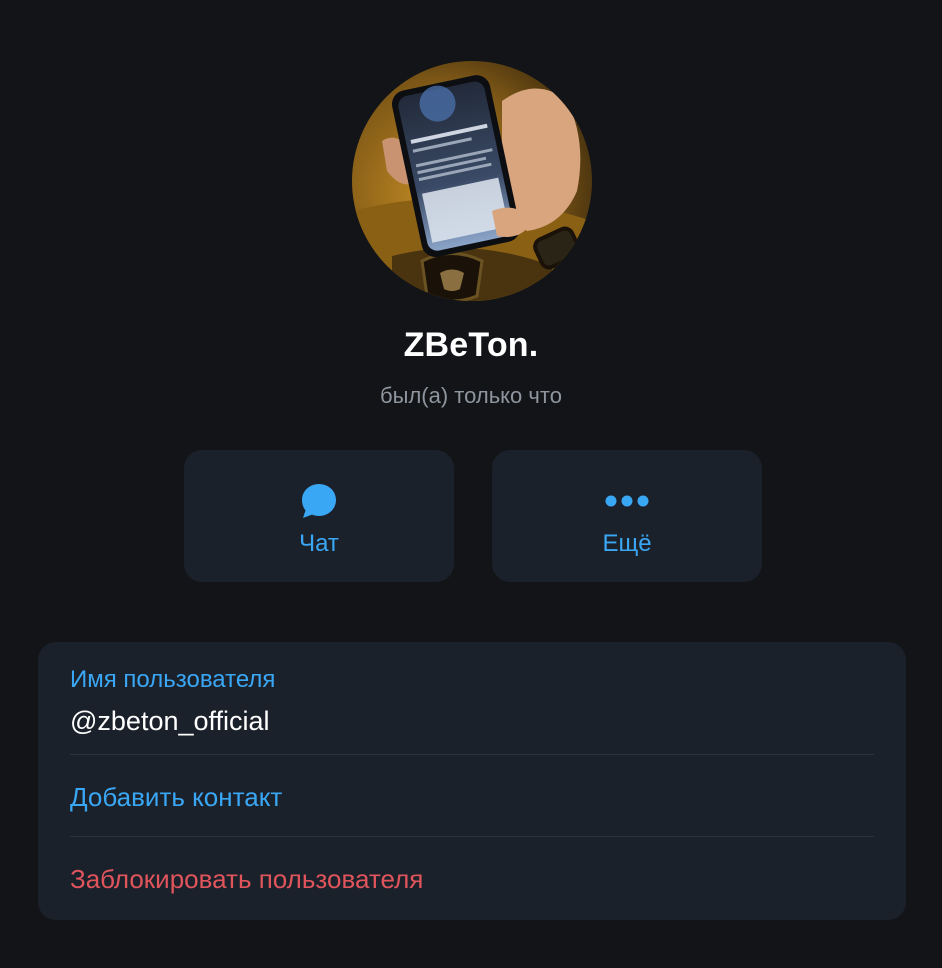 This screenshot has width=942, height=968. Describe the element at coordinates (176, 797) in the screenshot. I see `add-contact-button: Добавить контакт` at that location.